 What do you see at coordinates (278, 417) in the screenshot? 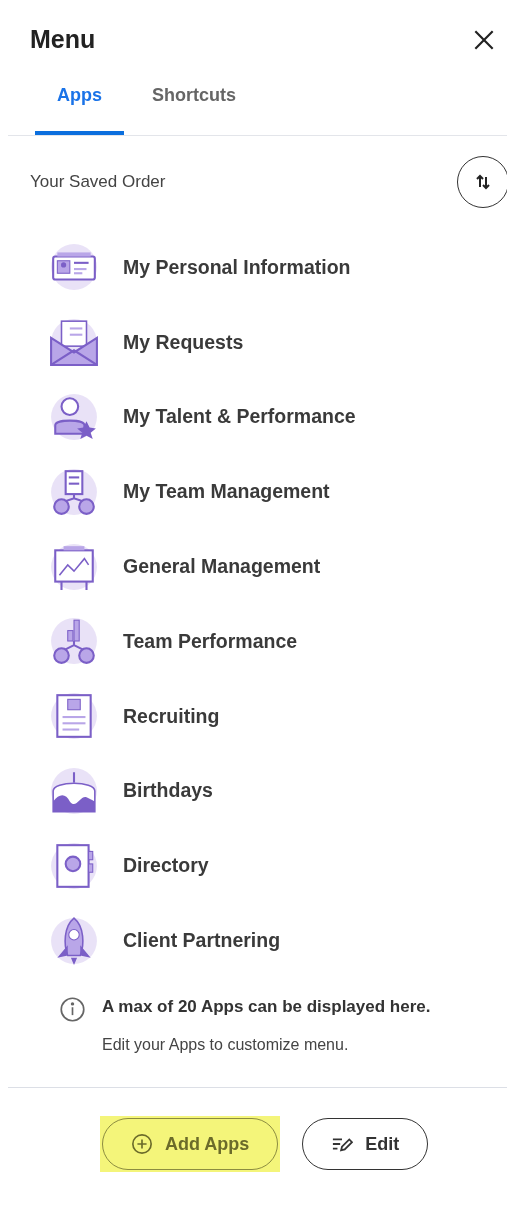
I see `app-item: My Talent & Performance` at bounding box center [278, 417].